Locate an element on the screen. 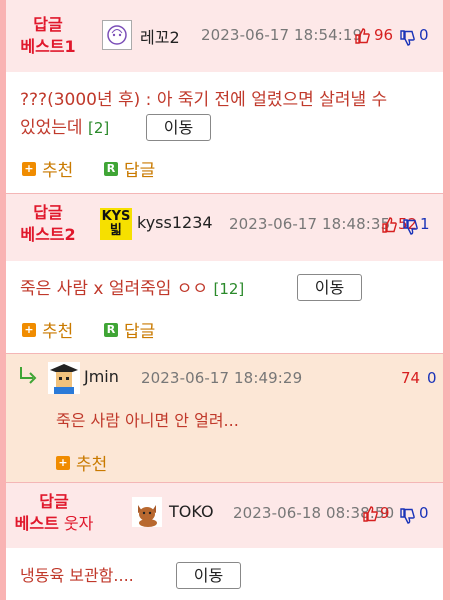 The image size is (450, 600). reply-count: [2] is located at coordinates (98, 128).